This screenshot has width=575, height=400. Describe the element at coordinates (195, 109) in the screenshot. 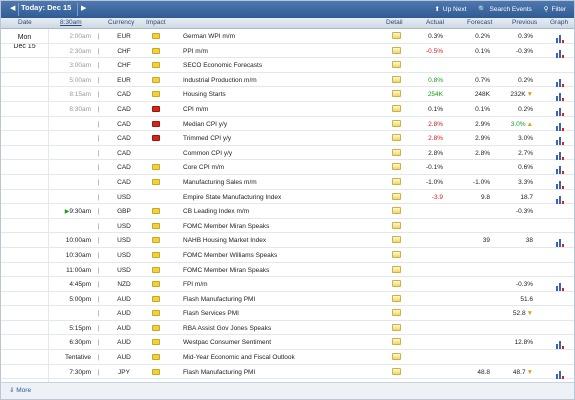

I see `event-title: CPI m/m` at that location.